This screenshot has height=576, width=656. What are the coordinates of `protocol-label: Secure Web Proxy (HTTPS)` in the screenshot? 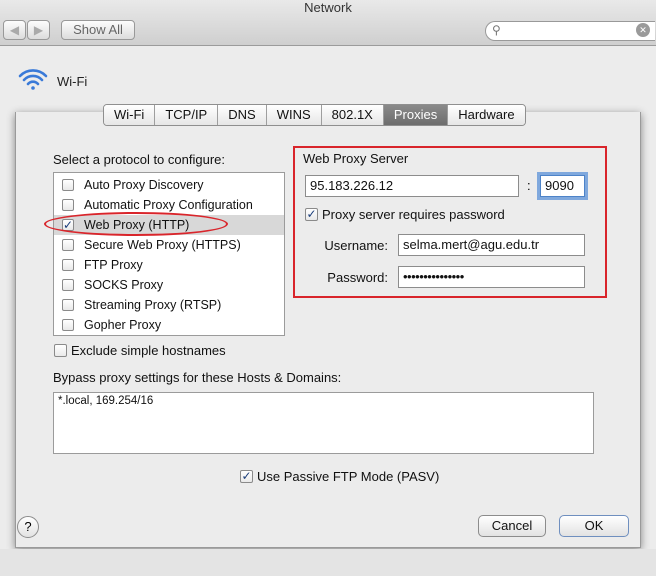 It's located at (162, 245).